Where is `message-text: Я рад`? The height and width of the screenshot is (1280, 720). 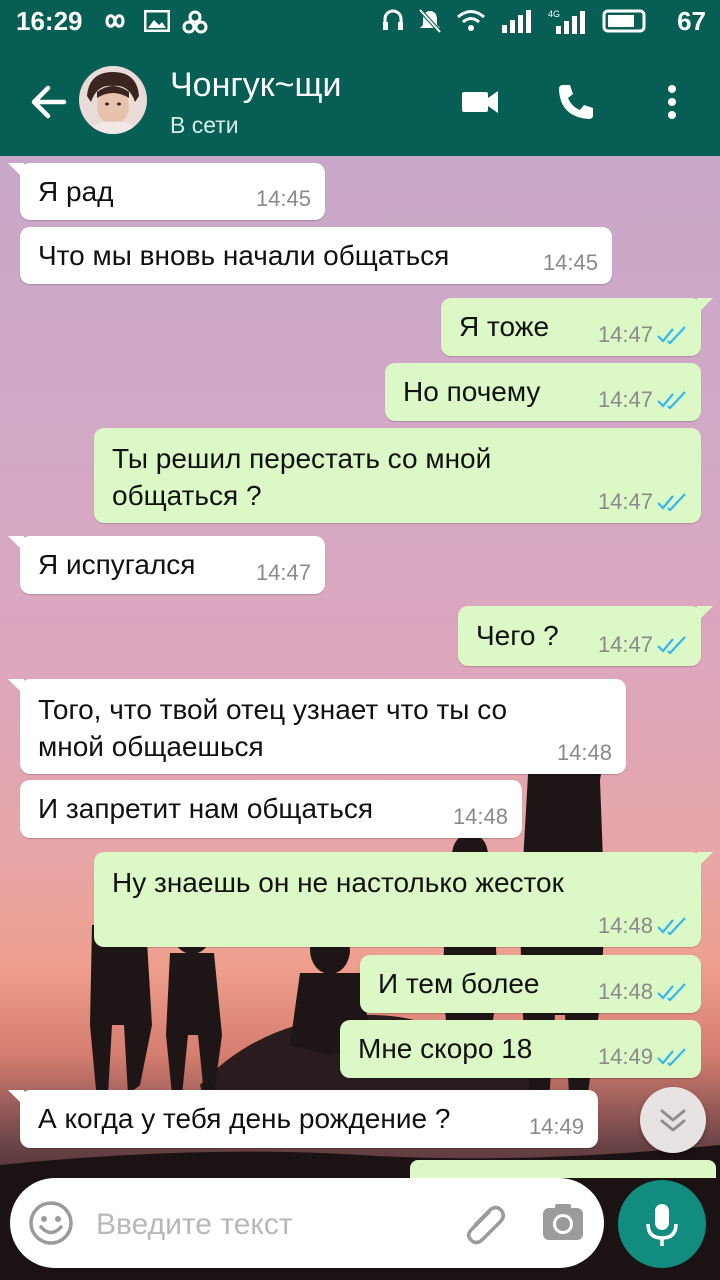
message-text: Я рад is located at coordinates (76, 191).